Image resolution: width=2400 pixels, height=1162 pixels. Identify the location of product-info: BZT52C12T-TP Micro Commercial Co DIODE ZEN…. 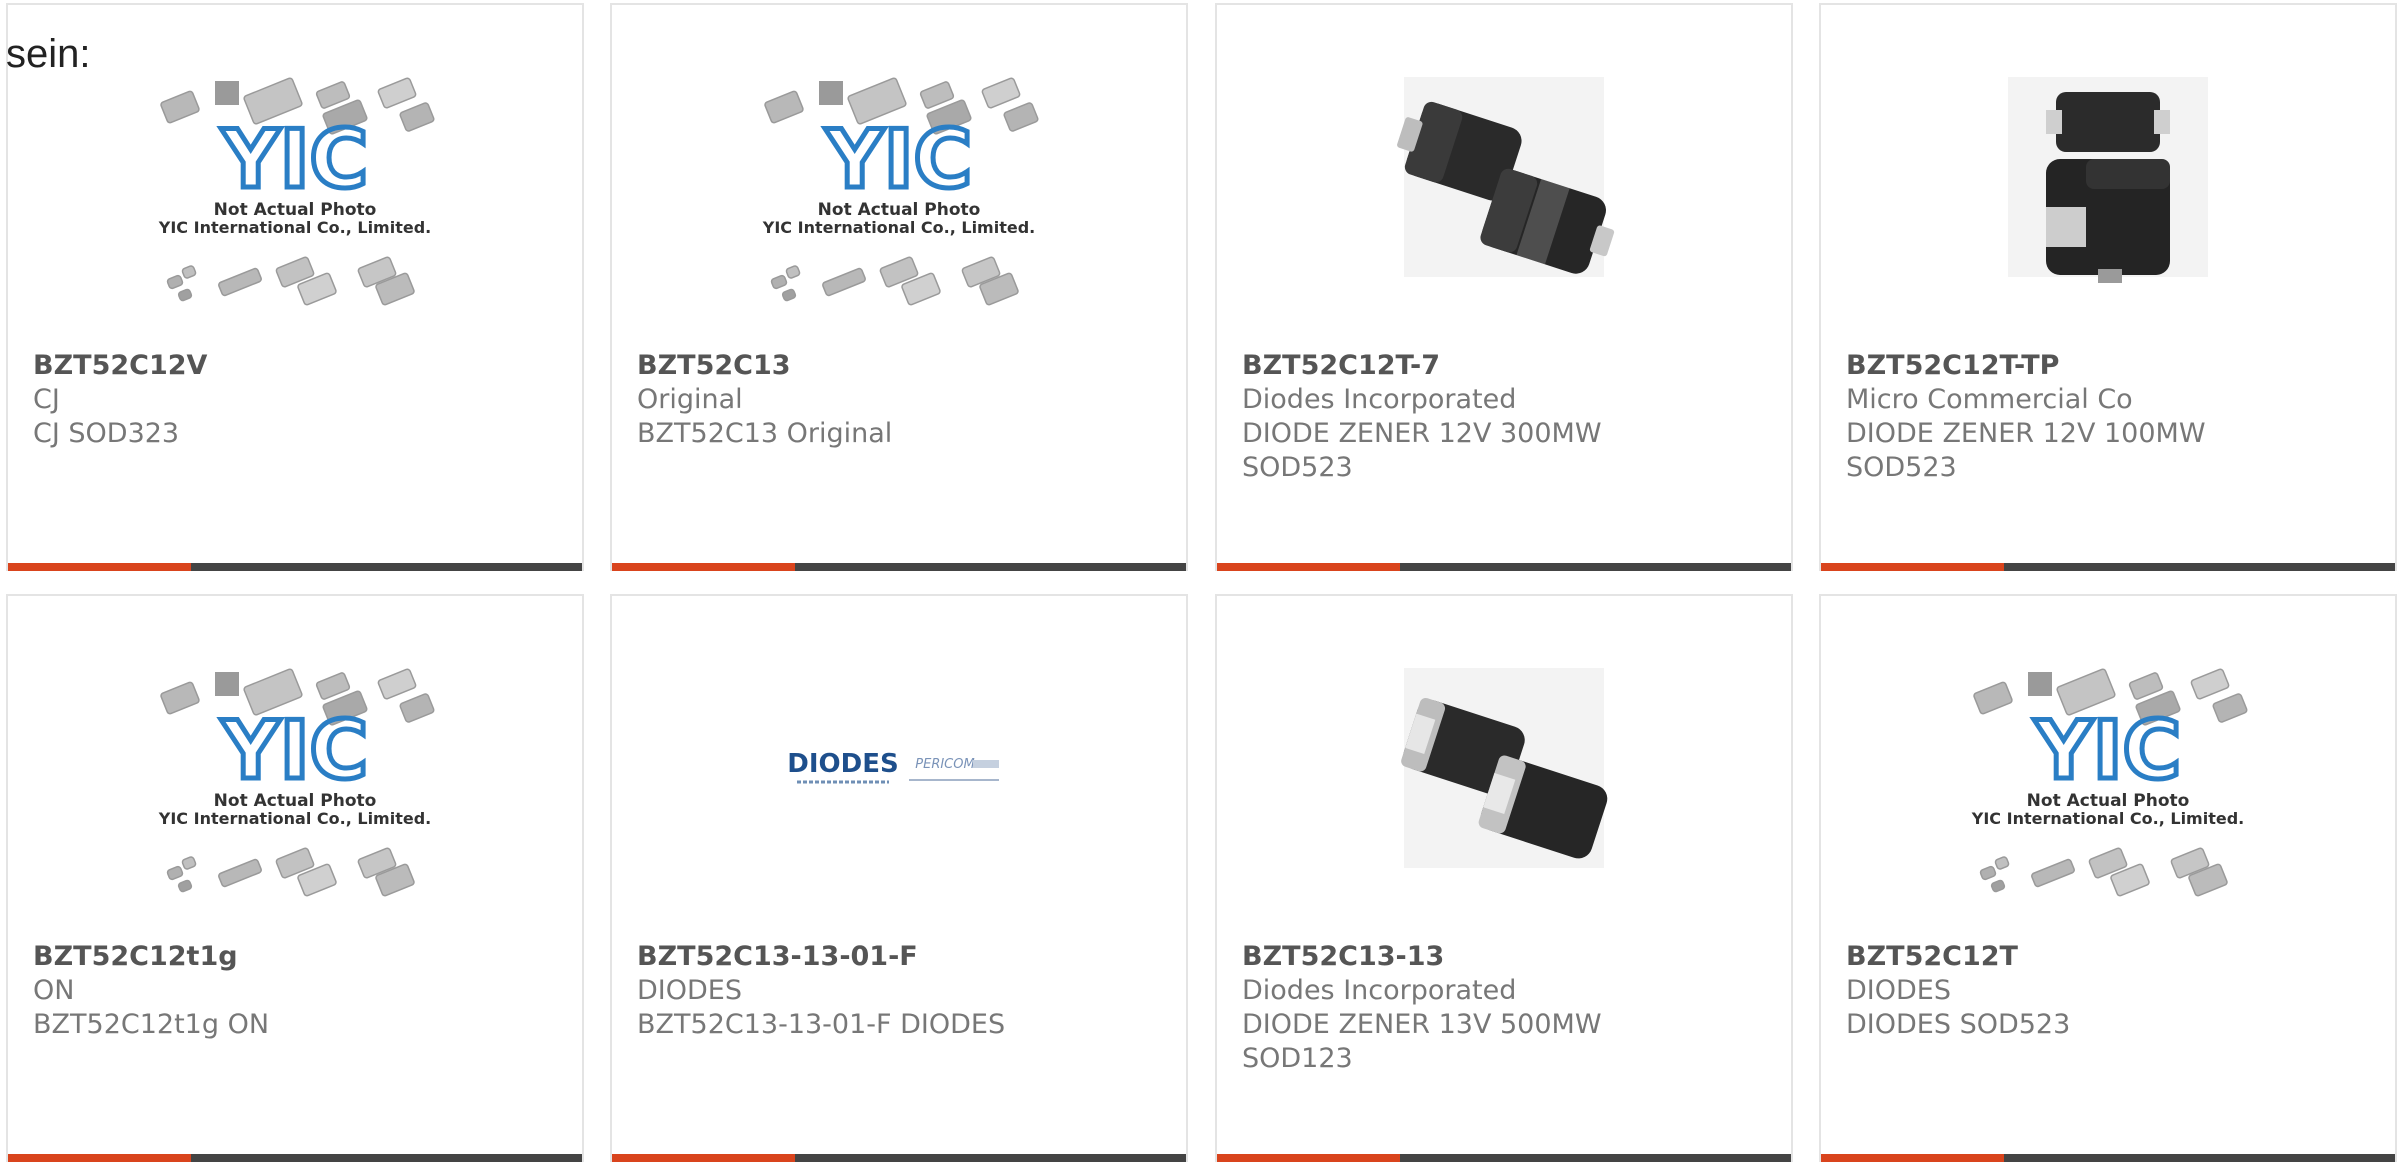
(2110, 417).